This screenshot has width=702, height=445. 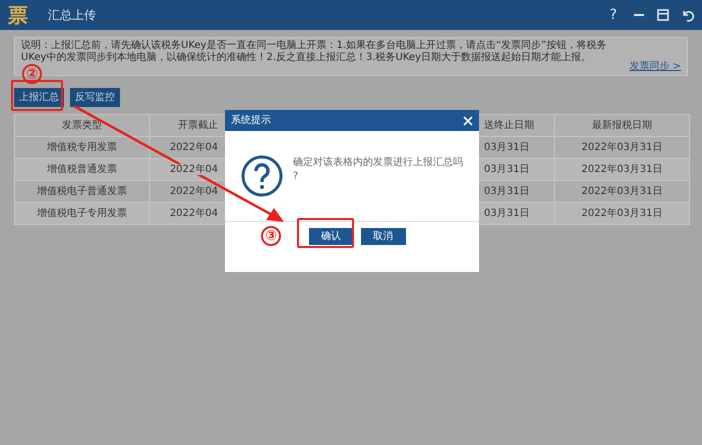 What do you see at coordinates (314, 52) in the screenshot?
I see `notice-text: 说明：上报汇总前，请先确认该税务UKey是否一直在同一电脑上开票：1.如果在多台电脑上开过票，请点击“发票同步”按钮，将税务UKey中的发票同步到本地电脑，以确保统计的准确性！2.反之直接上报汇总！3.税务UKey日期大于数据报送起始日期才能上报。` at bounding box center [314, 52].